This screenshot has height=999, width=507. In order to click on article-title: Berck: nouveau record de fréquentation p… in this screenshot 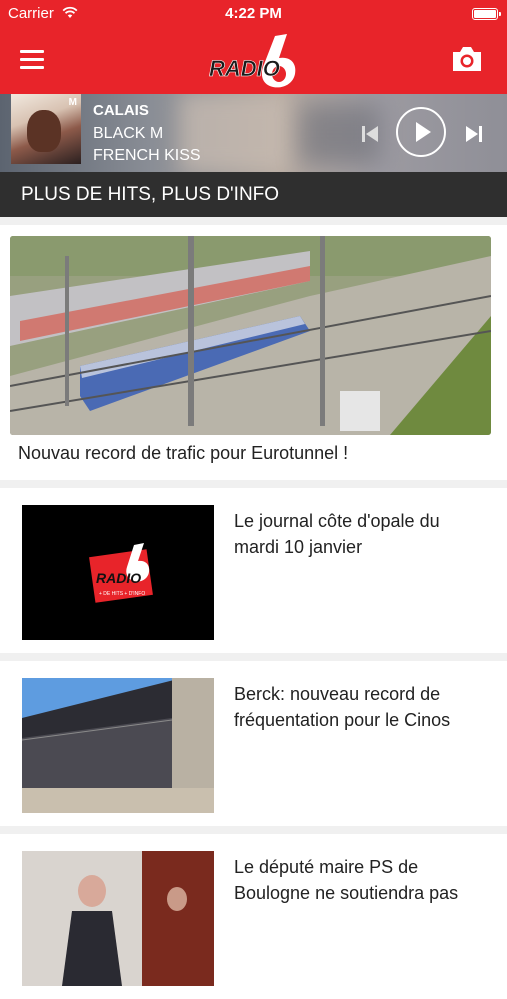, I will do `click(342, 707)`.